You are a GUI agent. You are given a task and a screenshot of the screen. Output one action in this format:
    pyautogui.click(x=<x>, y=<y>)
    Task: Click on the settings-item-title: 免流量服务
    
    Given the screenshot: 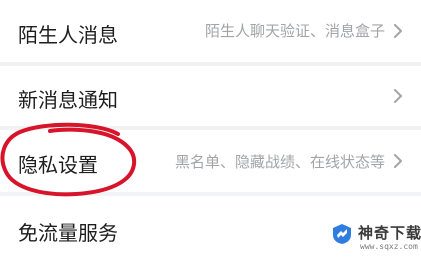 What is the action you would take?
    pyautogui.click(x=68, y=233)
    